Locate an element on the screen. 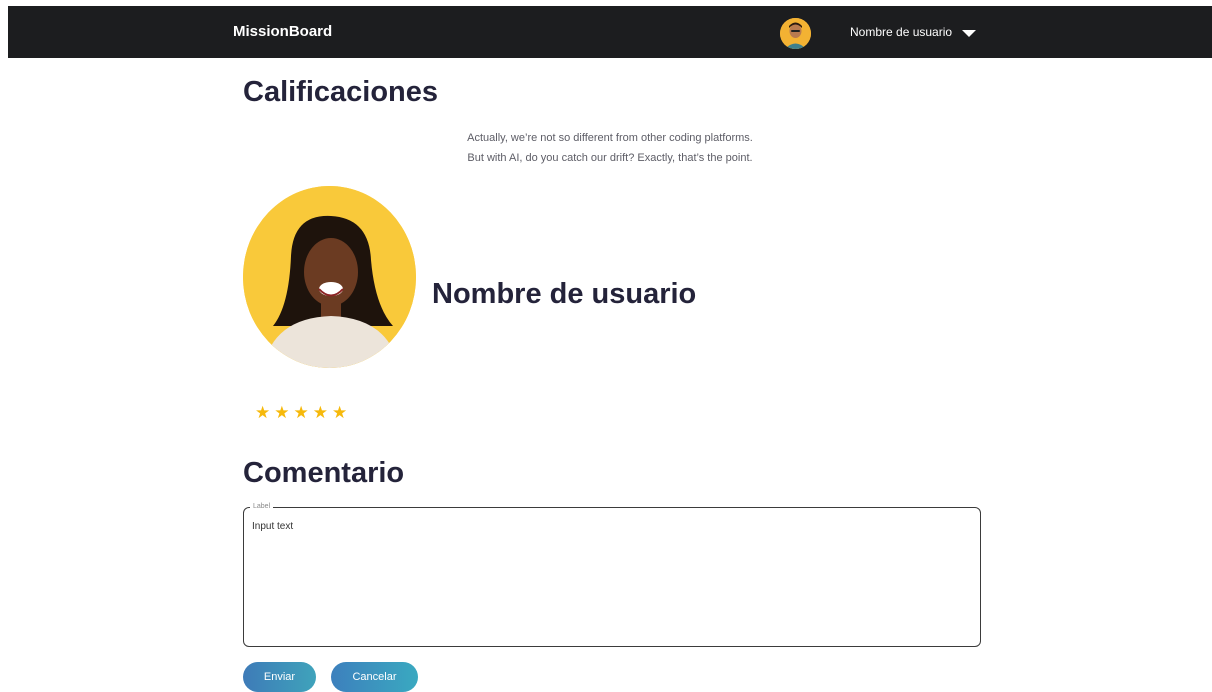 The width and height of the screenshot is (1212, 692). nav-avatar is located at coordinates (795, 33).